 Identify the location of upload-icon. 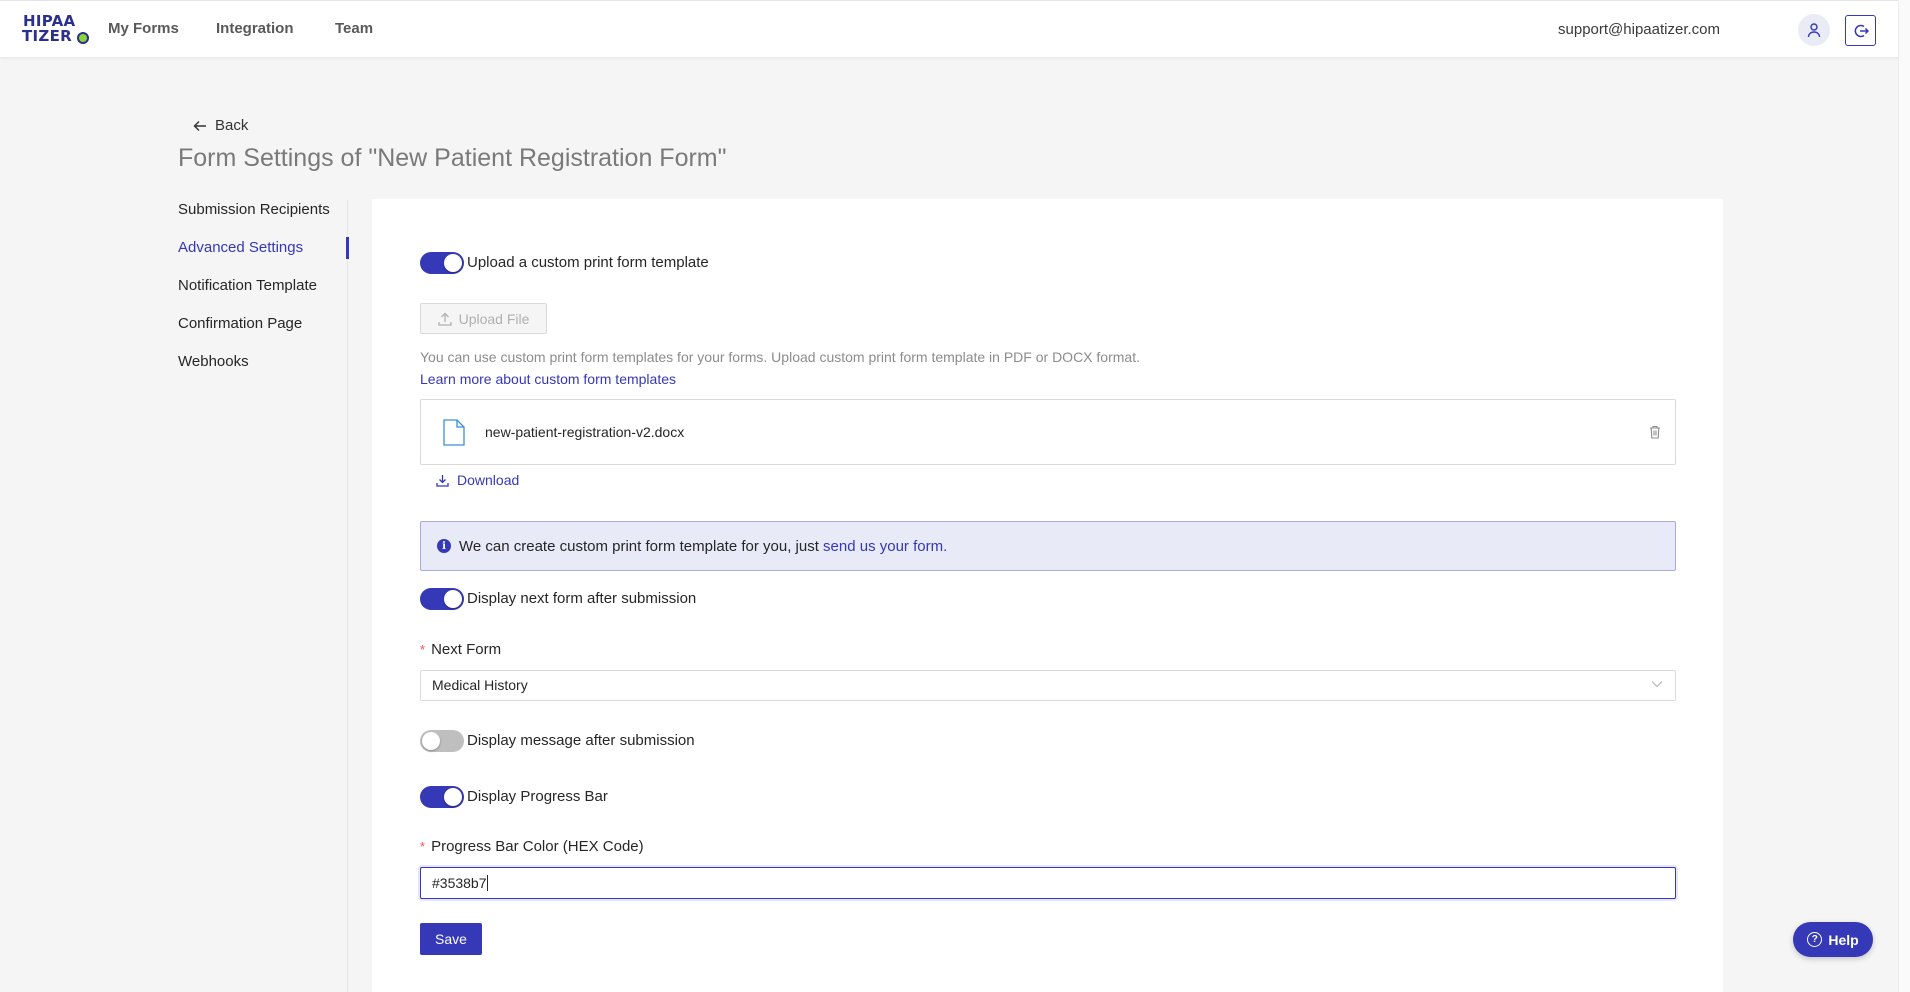
(444, 319).